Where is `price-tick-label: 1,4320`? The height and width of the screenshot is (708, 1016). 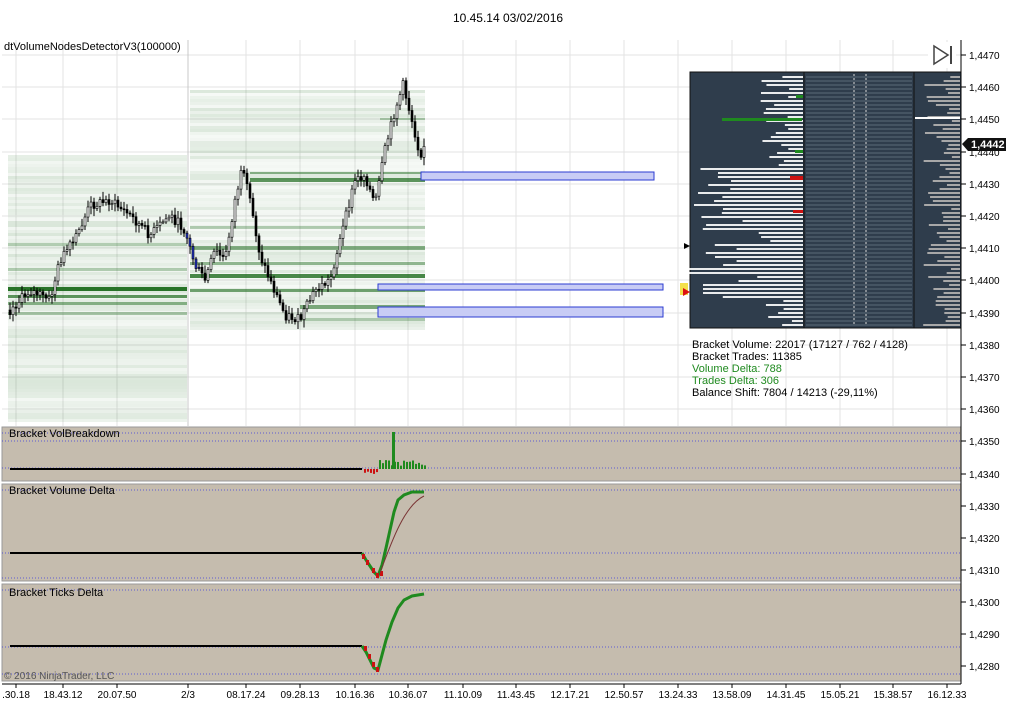
price-tick-label: 1,4320 is located at coordinates (984, 539).